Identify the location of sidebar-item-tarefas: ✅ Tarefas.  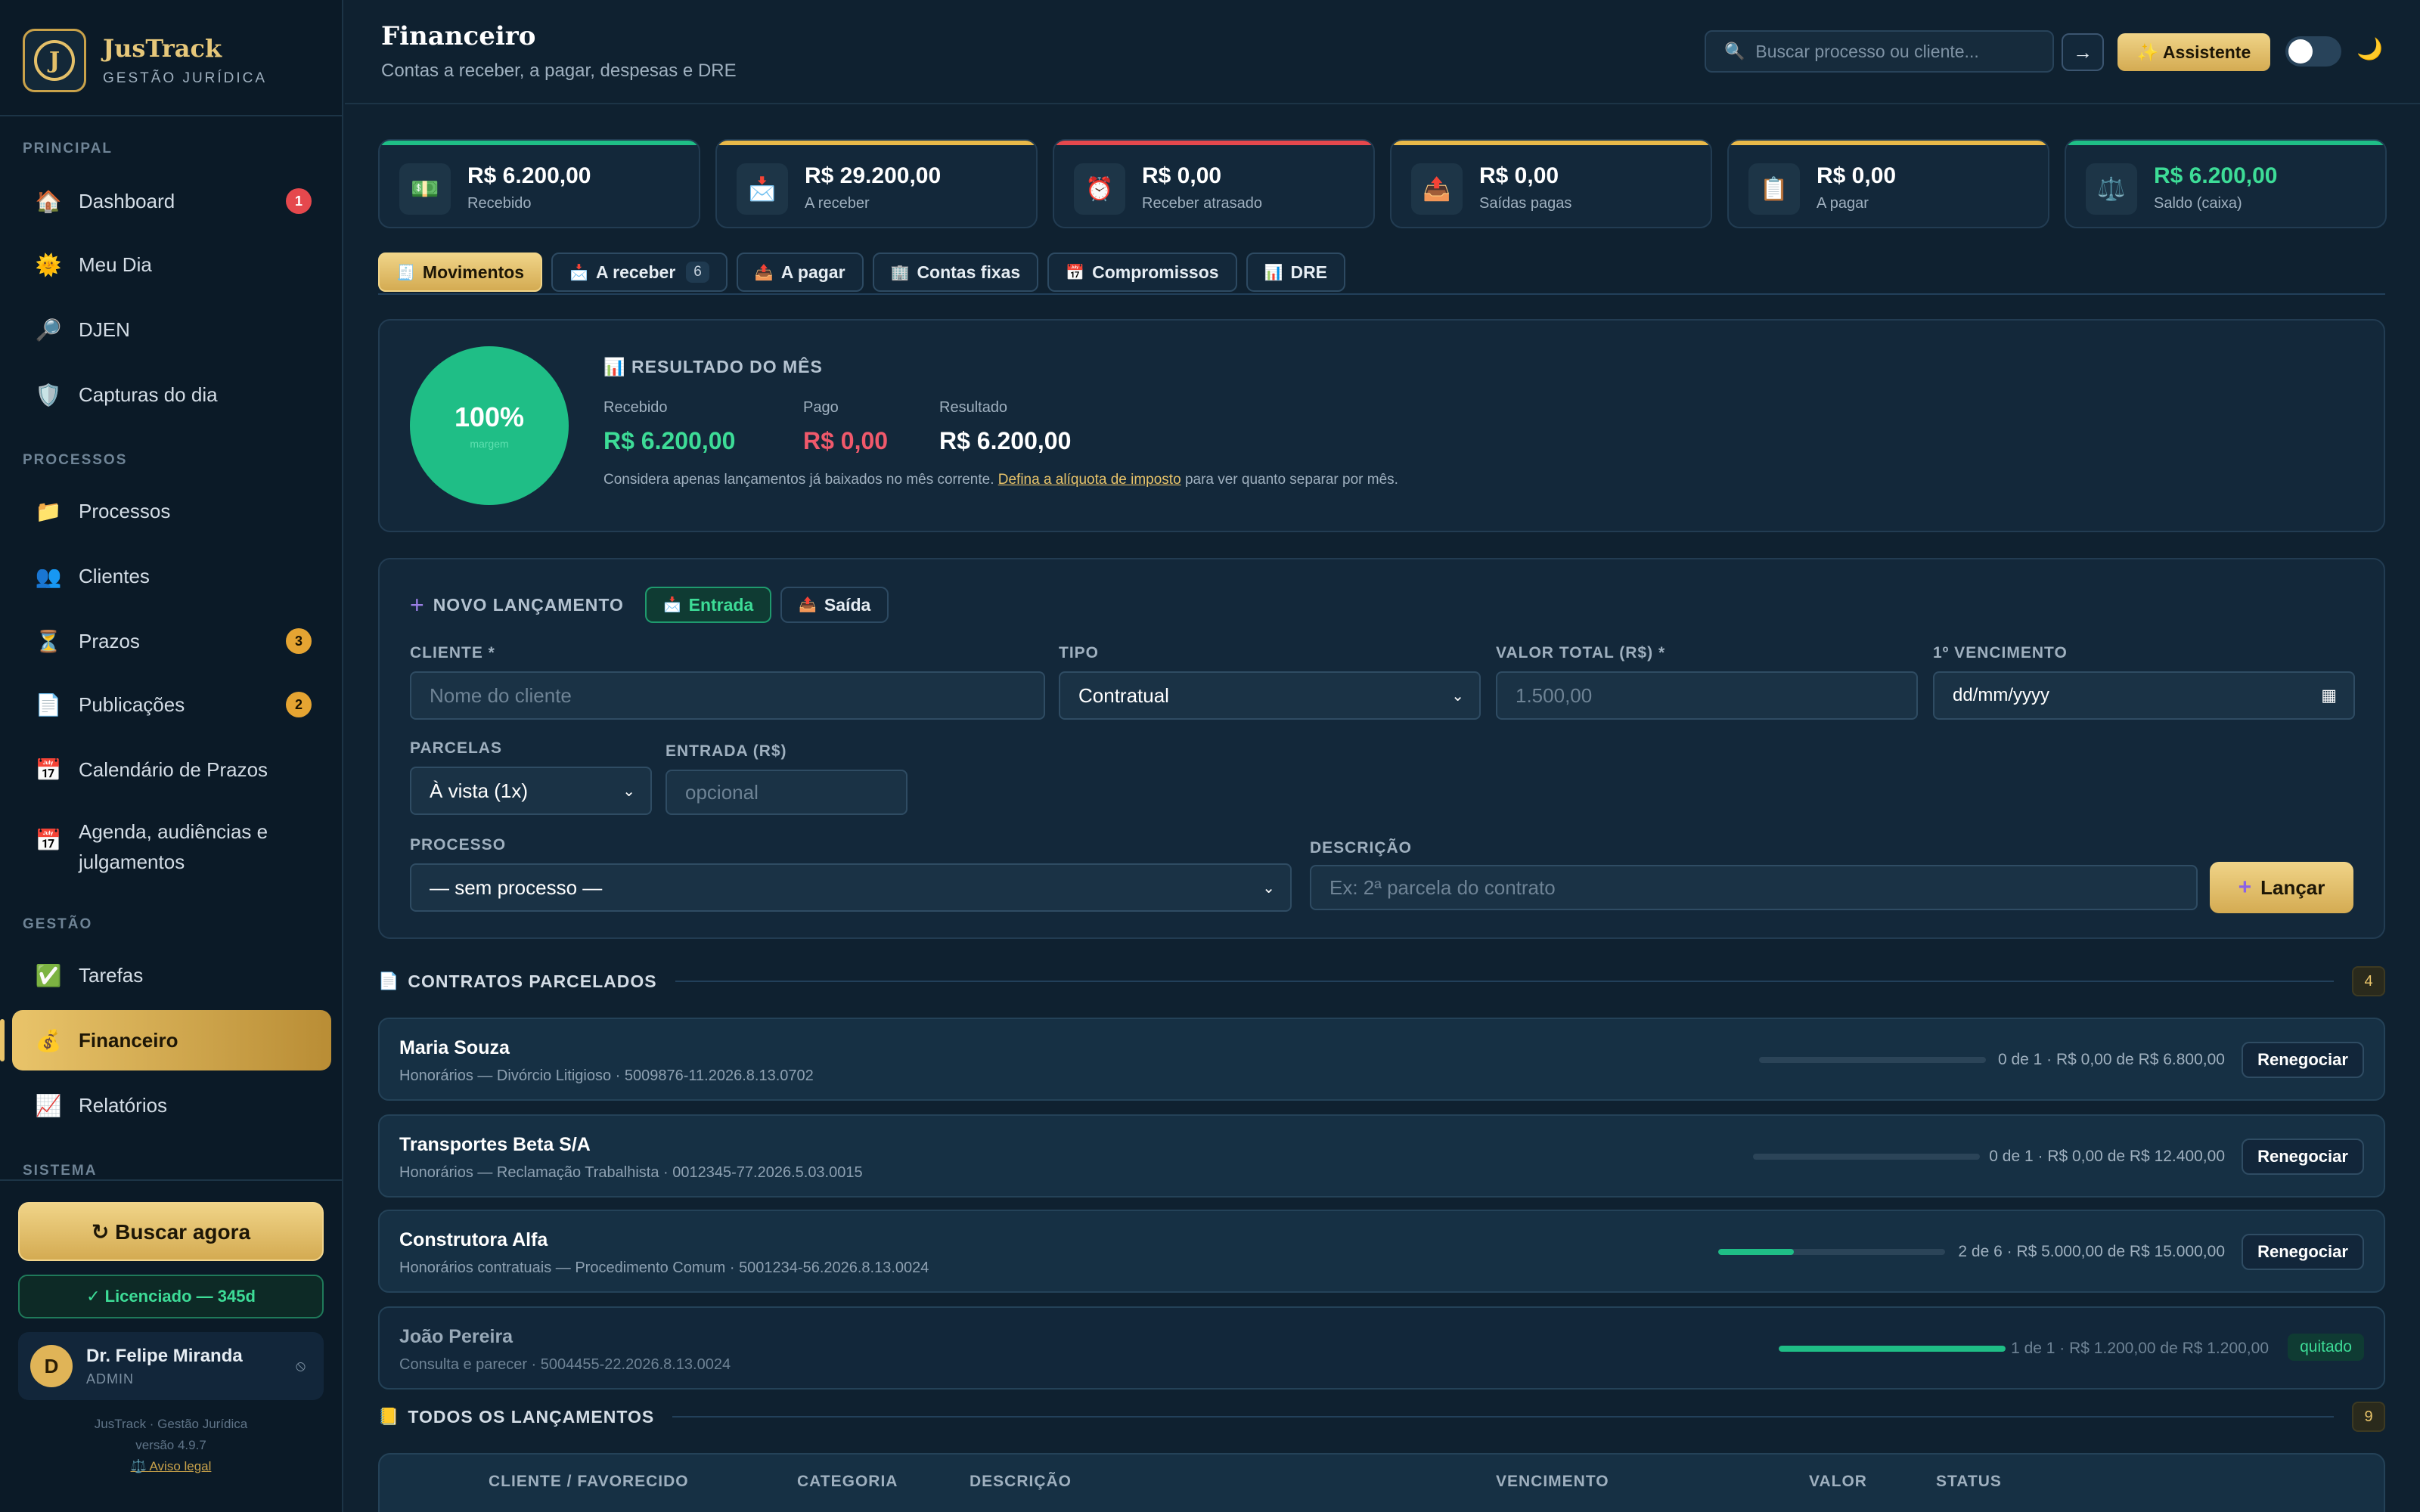
(171, 975).